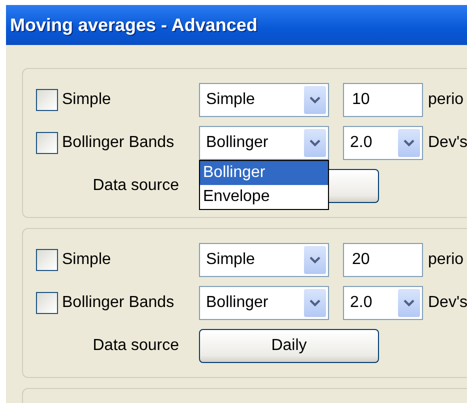 The image size is (467, 403). Describe the element at coordinates (383, 100) in the screenshot. I see `period-field: 10` at that location.